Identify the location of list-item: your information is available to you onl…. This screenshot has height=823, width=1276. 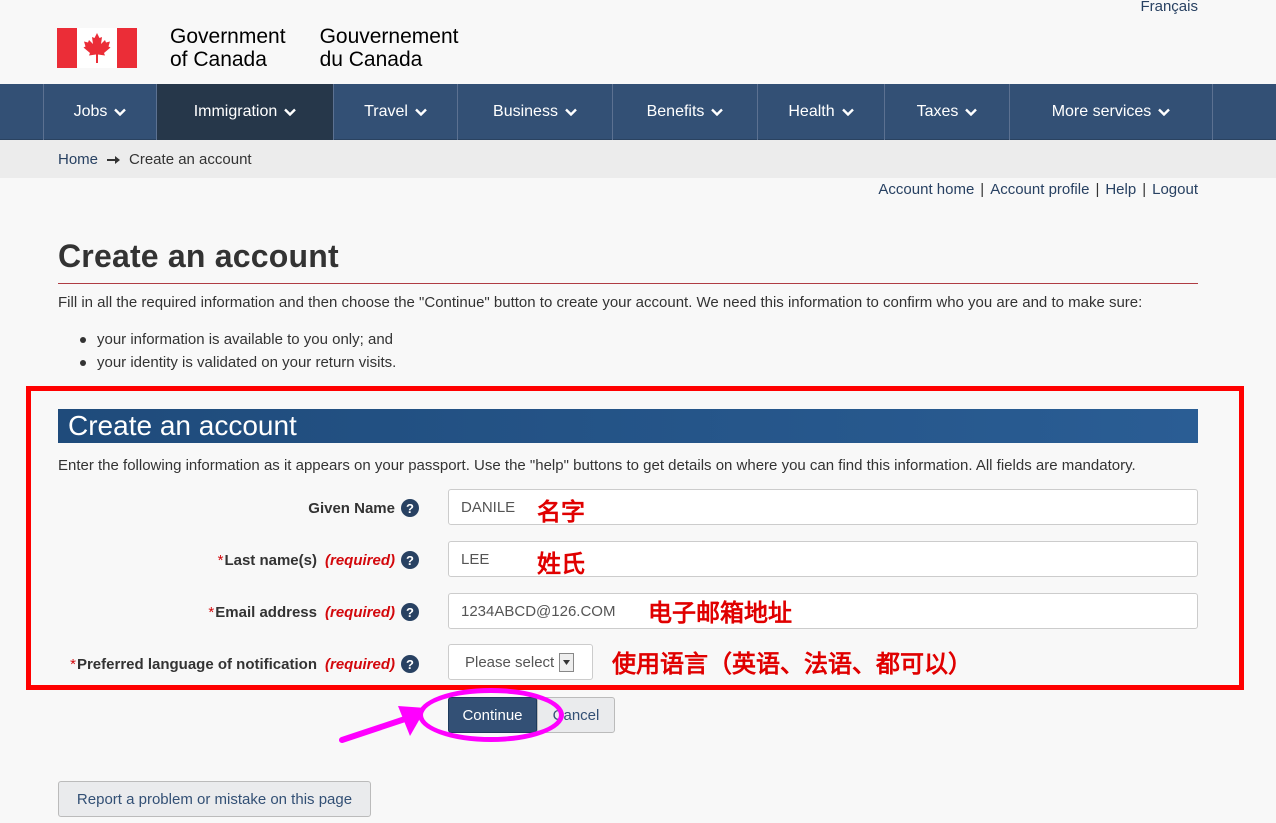
(238, 339).